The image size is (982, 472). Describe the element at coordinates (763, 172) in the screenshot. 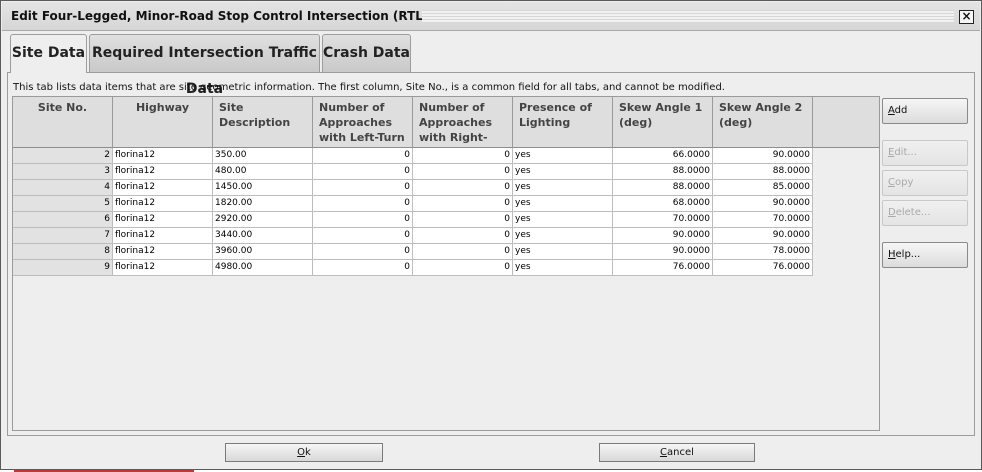

I see `cell-skew-angle-2: 88.0000` at that location.